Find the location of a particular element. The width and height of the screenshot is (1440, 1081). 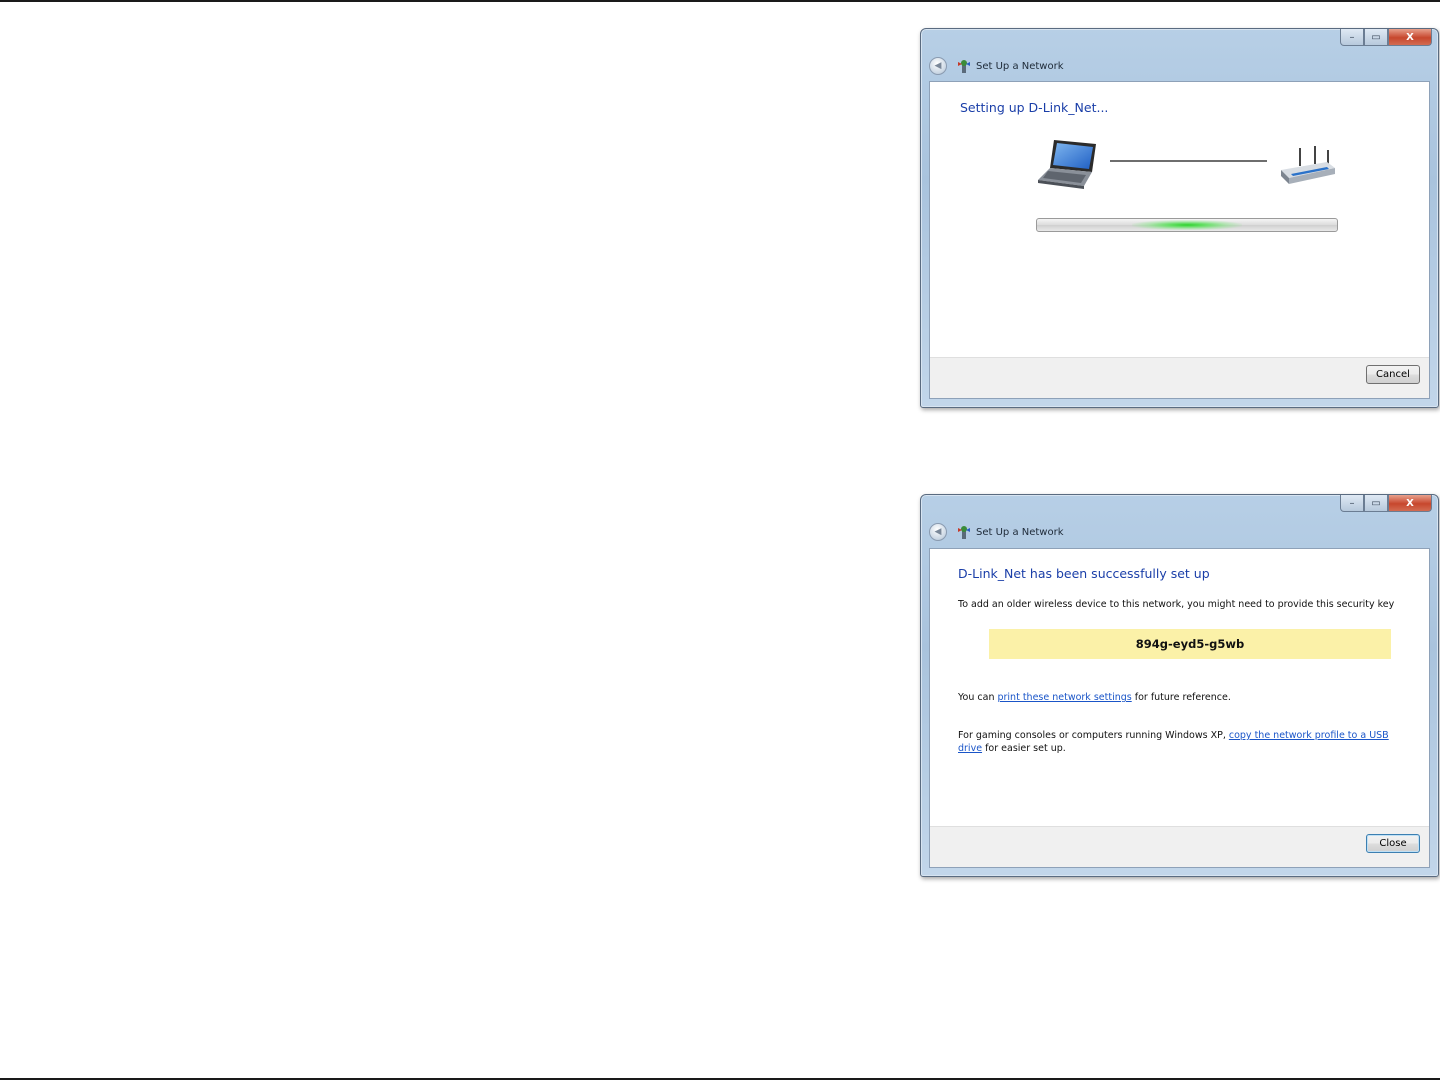

success-heading: D-Link_Net has been successfully set up is located at coordinates (1084, 573).